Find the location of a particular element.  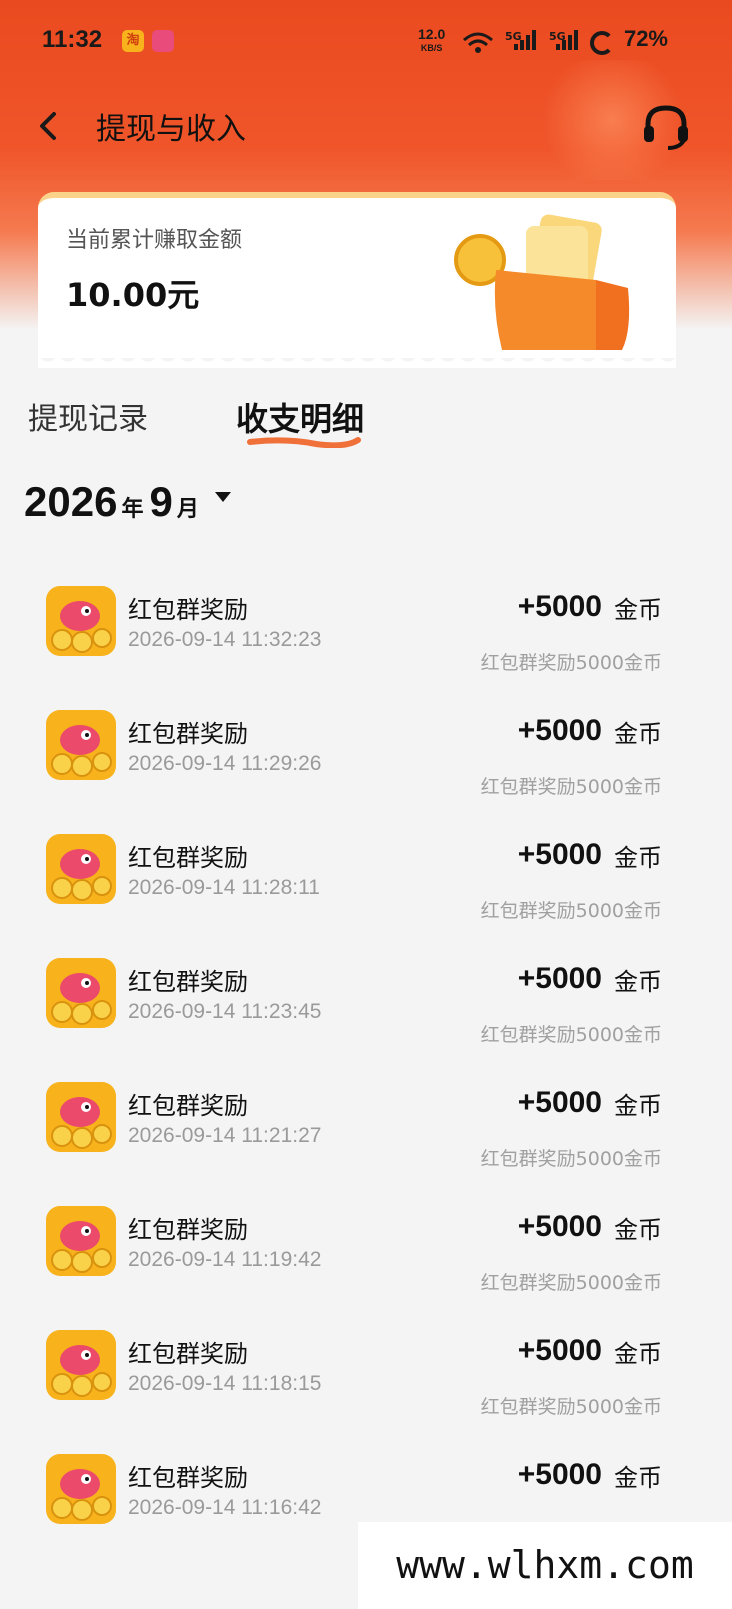

record-time: 2026-09-14 11:16:42 is located at coordinates (225, 1507).